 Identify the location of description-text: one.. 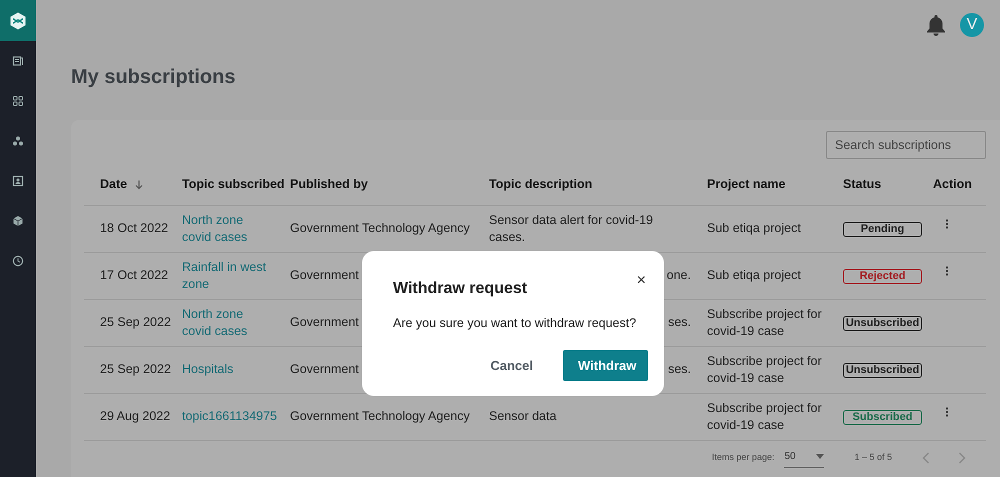
(678, 275).